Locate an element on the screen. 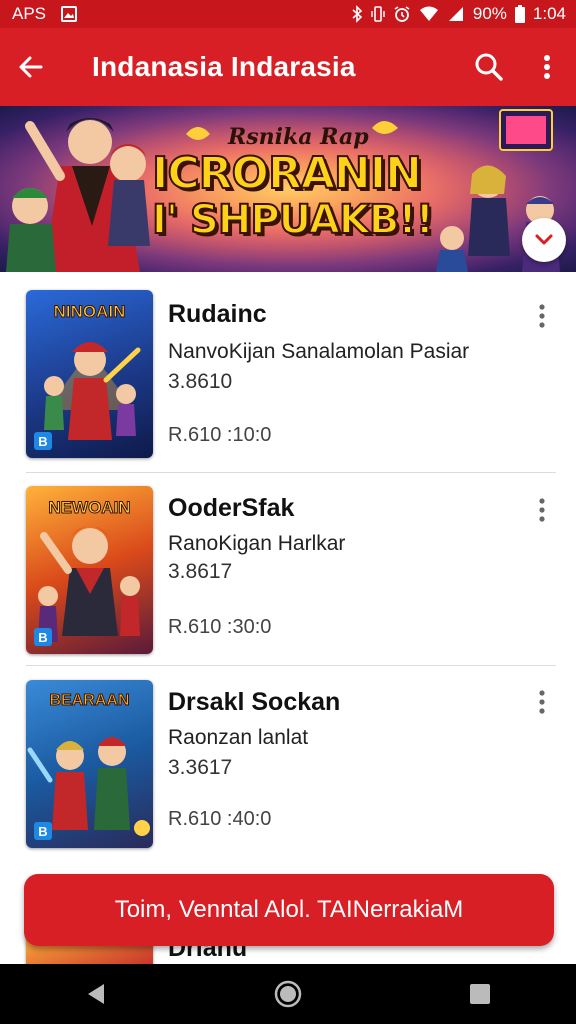  system-nav-bar is located at coordinates (288, 994).